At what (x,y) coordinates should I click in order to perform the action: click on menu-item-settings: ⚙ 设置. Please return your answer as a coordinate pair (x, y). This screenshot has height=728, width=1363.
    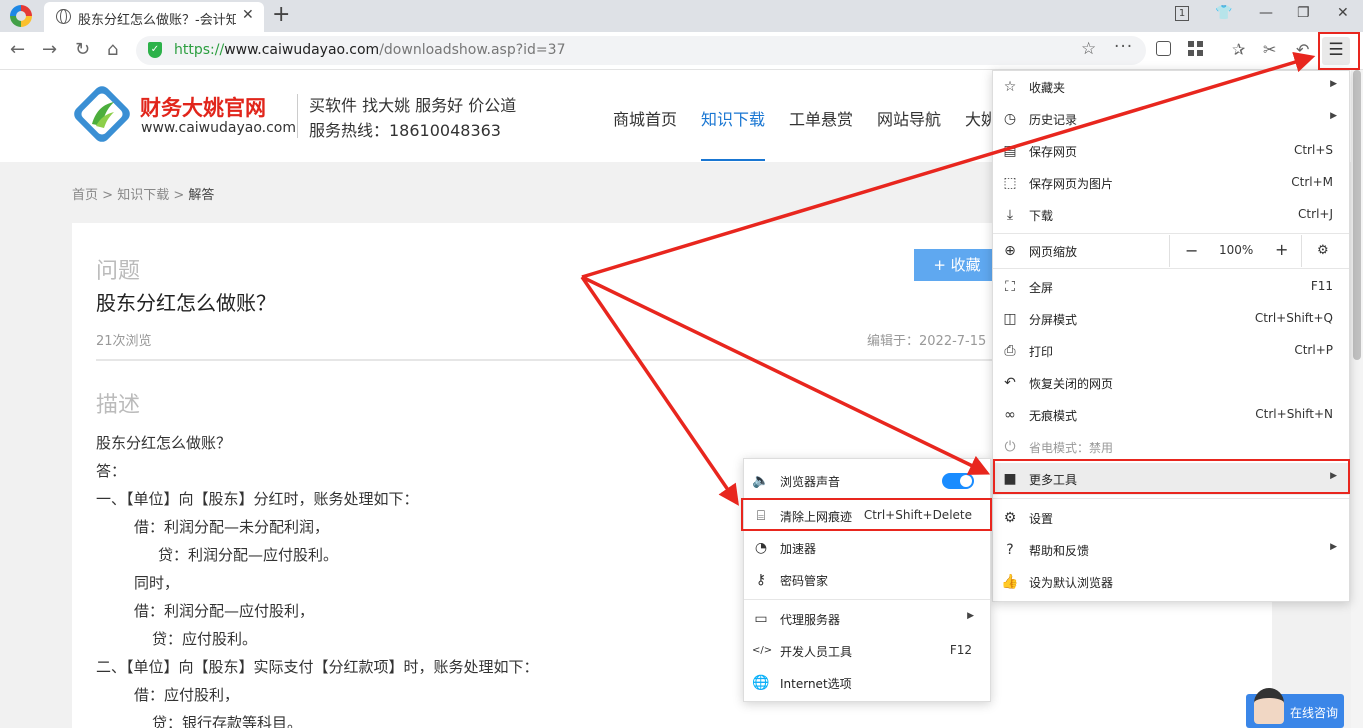
    Looking at the image, I should click on (1171, 518).